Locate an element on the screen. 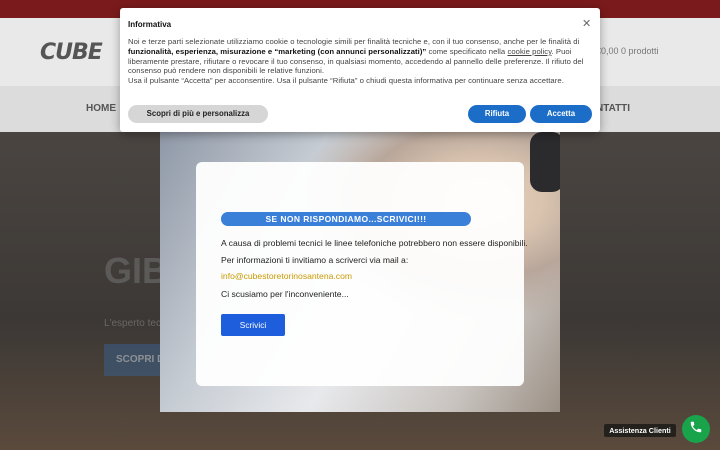 The height and width of the screenshot is (450, 720). hero-subtitle: L'esperto tecn is located at coordinates (135, 323).